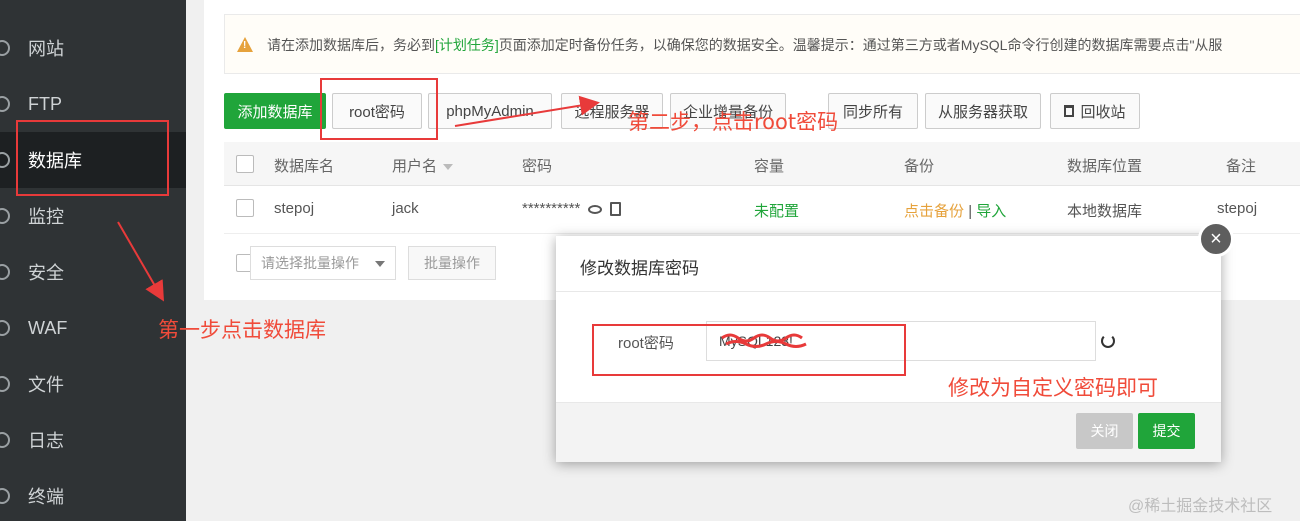 The height and width of the screenshot is (521, 1300). I want to click on db-password: **********, so click(572, 208).